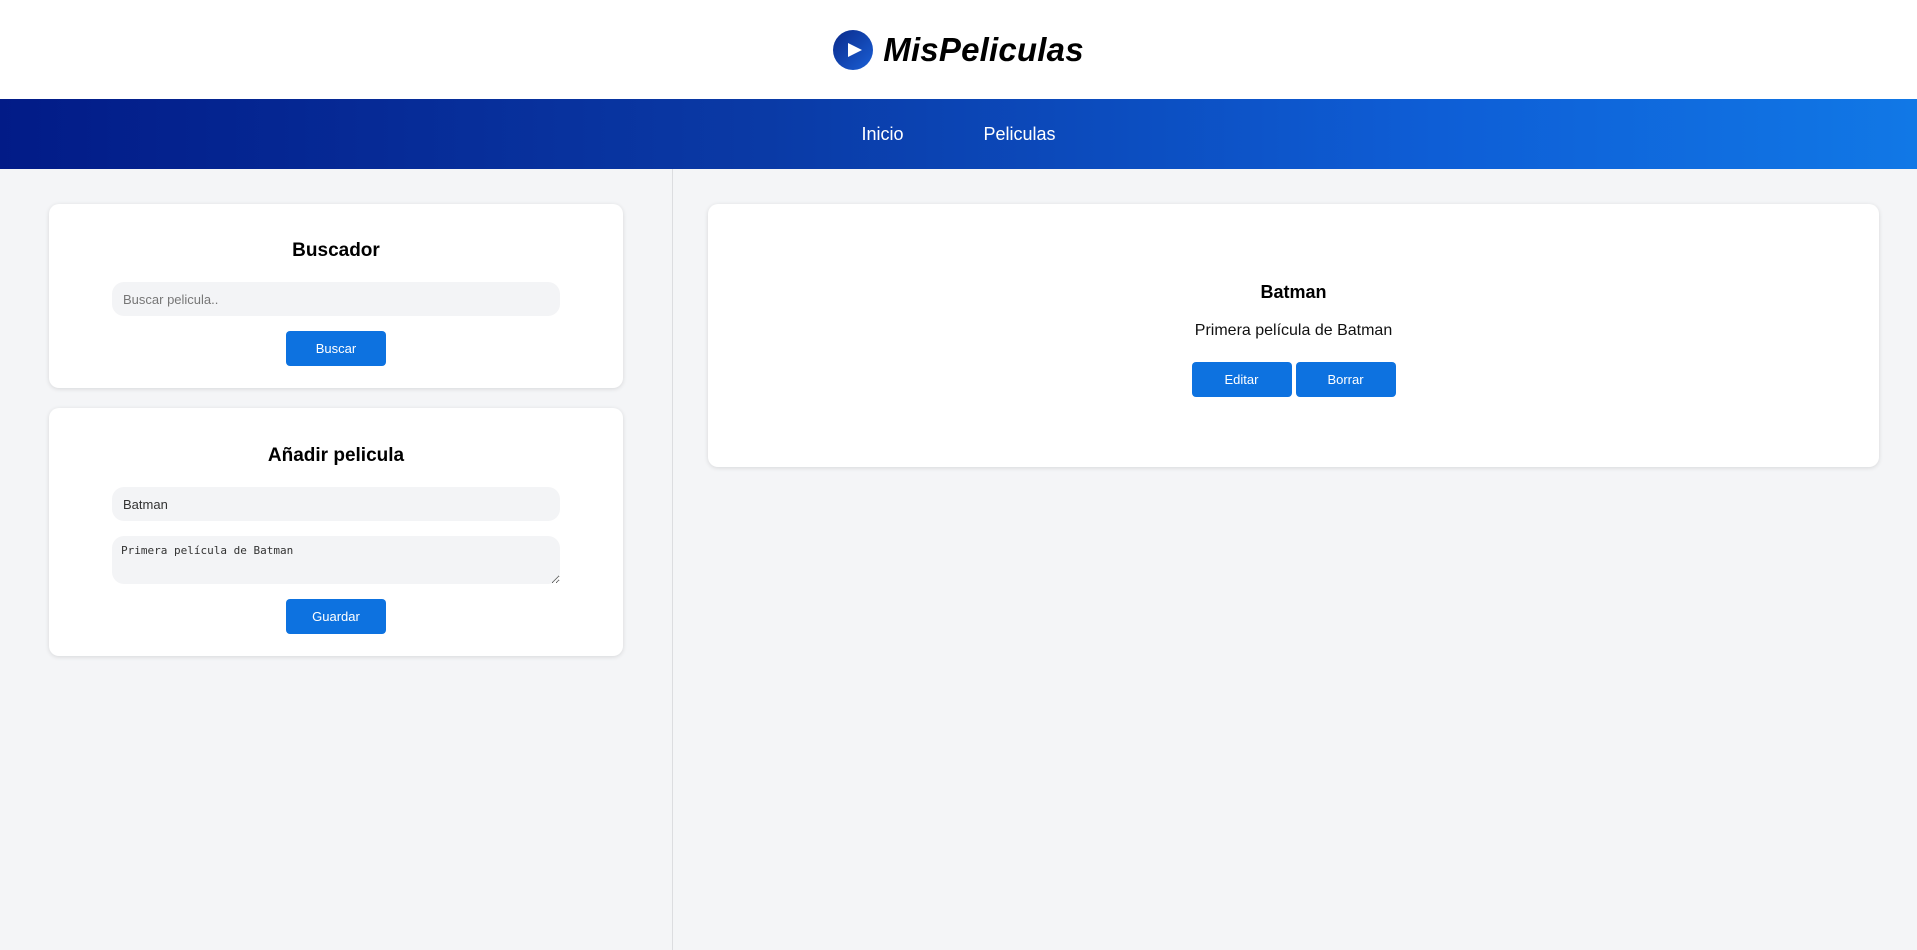  What do you see at coordinates (1293, 330) in the screenshot?
I see `movie-description: Primera película de Batman` at bounding box center [1293, 330].